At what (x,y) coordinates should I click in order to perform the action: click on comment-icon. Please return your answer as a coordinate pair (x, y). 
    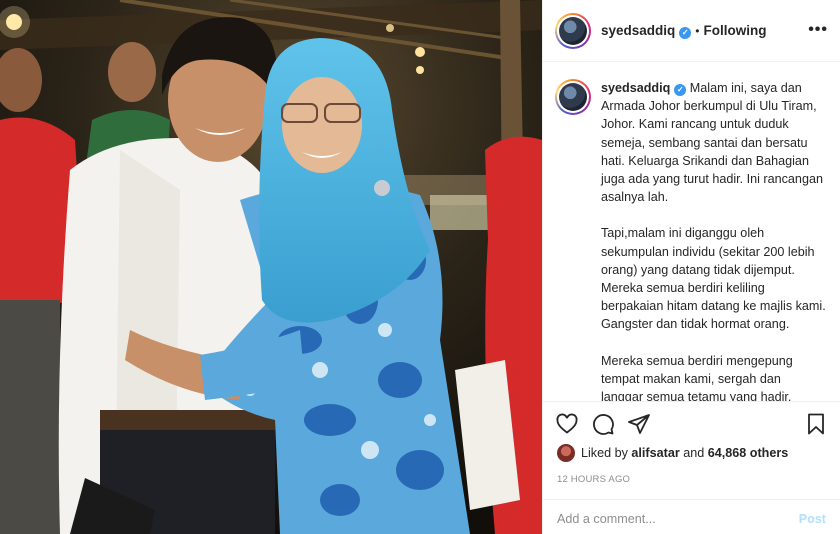
    Looking at the image, I should click on (603, 424).